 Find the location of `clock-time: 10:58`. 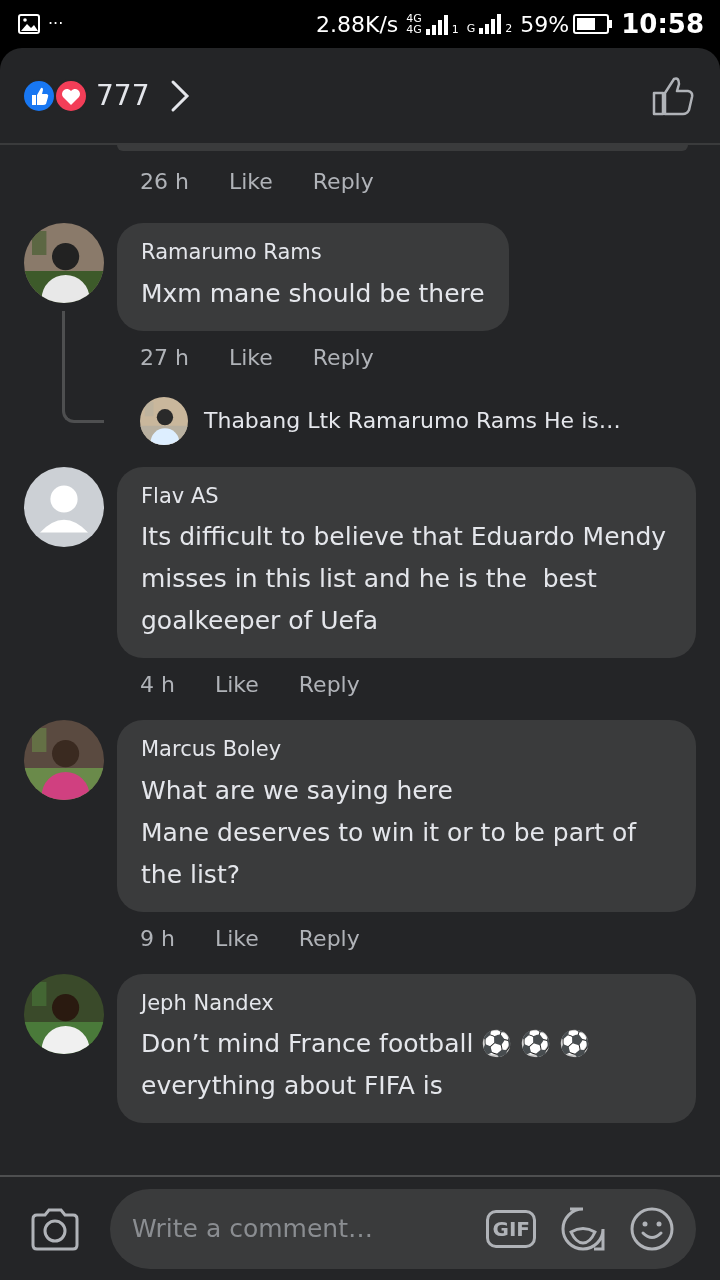

clock-time: 10:58 is located at coordinates (662, 24).